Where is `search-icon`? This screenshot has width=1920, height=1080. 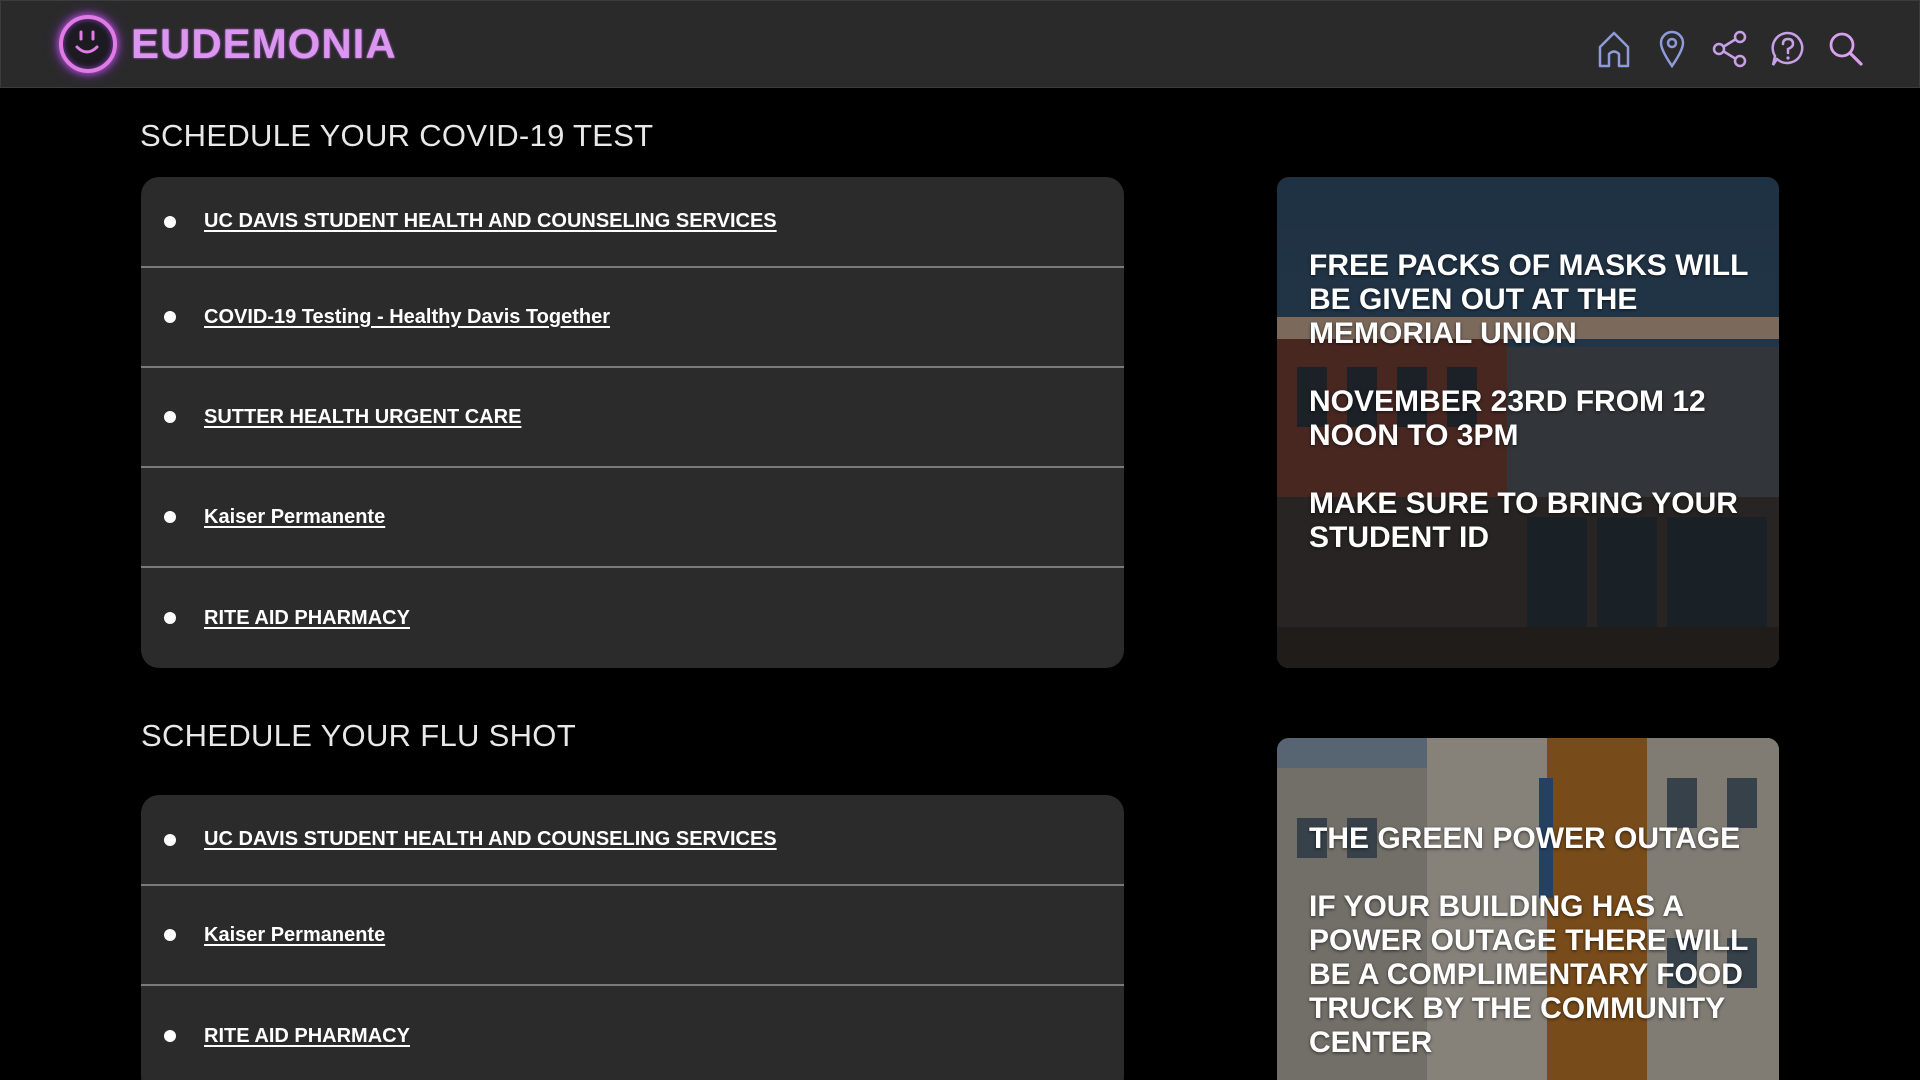
search-icon is located at coordinates (1846, 49).